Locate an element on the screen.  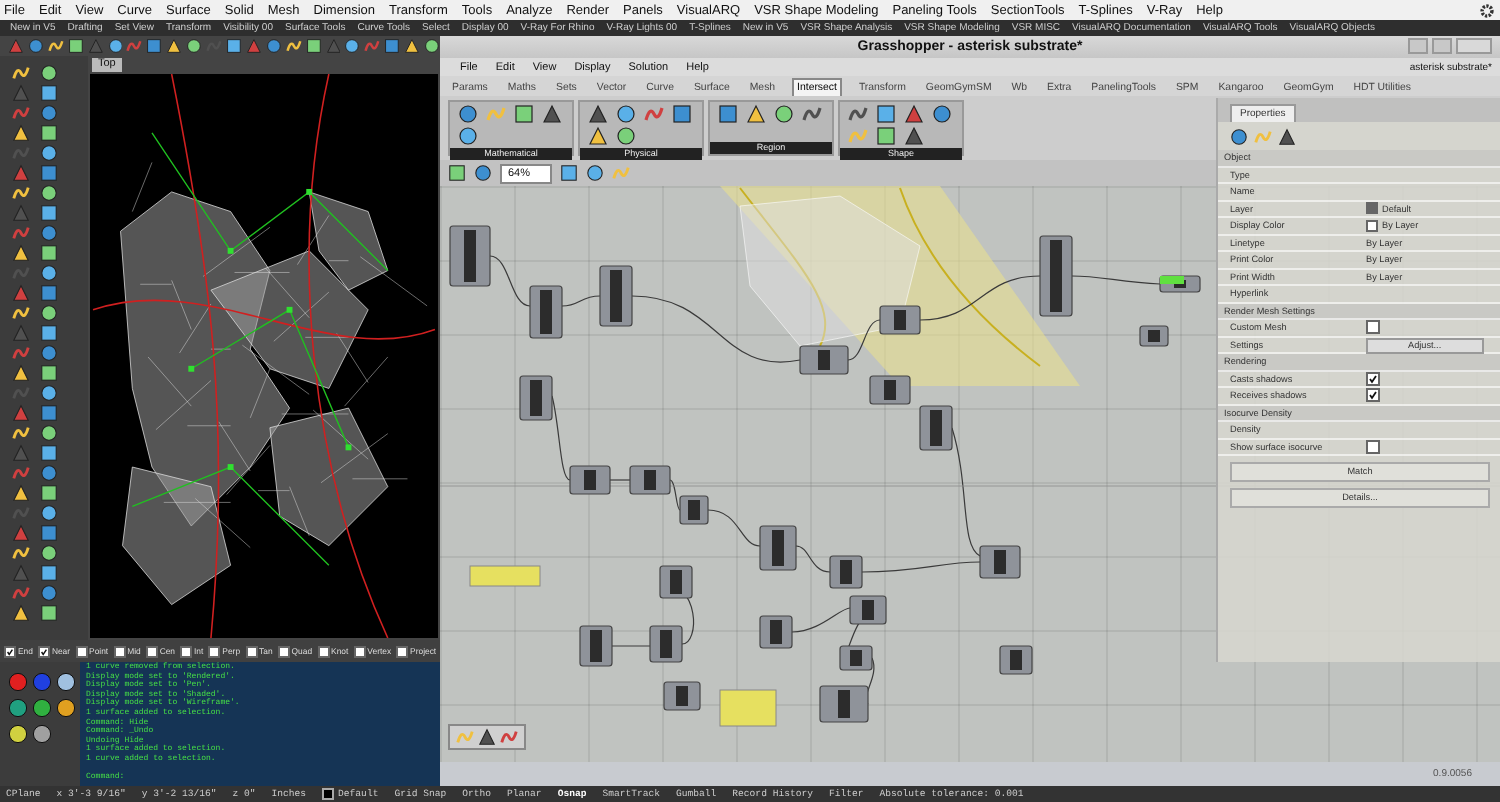
settings-icon is located at coordinates (1487, 10).